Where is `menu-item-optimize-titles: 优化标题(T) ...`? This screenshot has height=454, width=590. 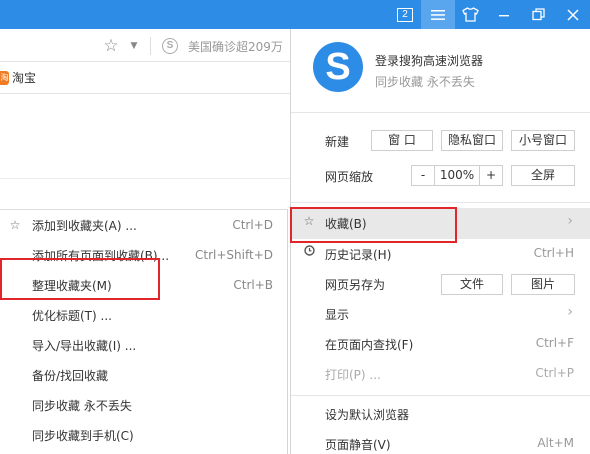 menu-item-optimize-titles: 优化标题(T) ... is located at coordinates (144, 315).